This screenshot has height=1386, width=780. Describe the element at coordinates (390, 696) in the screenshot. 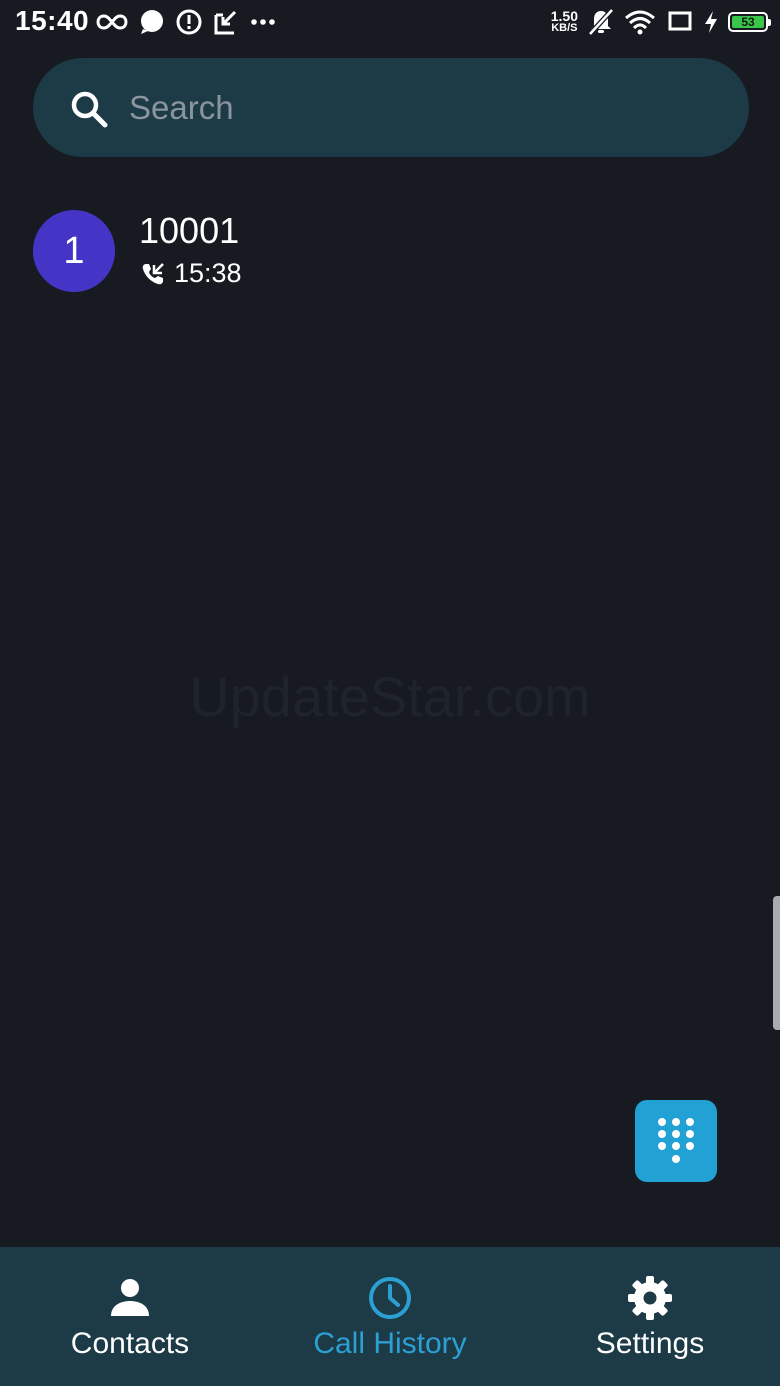

I see `watermark: UpdateStar.com` at that location.